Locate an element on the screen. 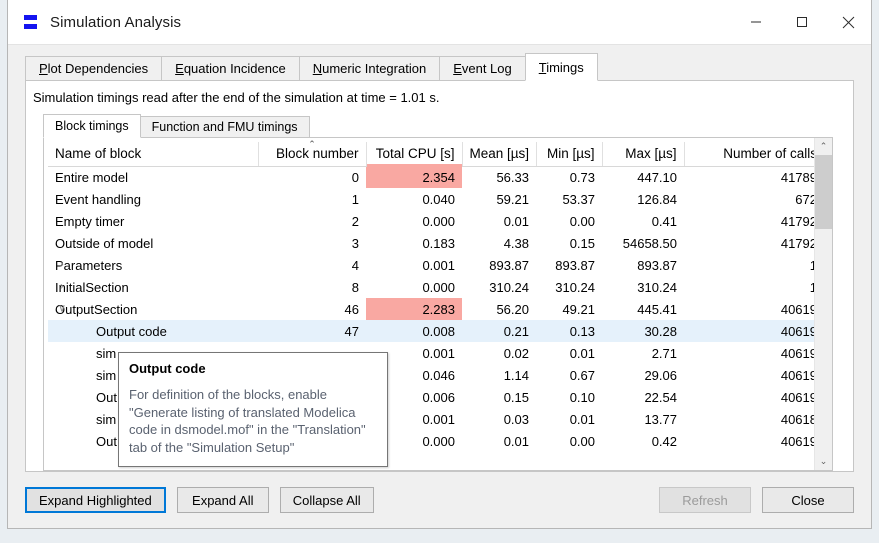  column-header-block-number: ⌃ Block number is located at coordinates (312, 153).